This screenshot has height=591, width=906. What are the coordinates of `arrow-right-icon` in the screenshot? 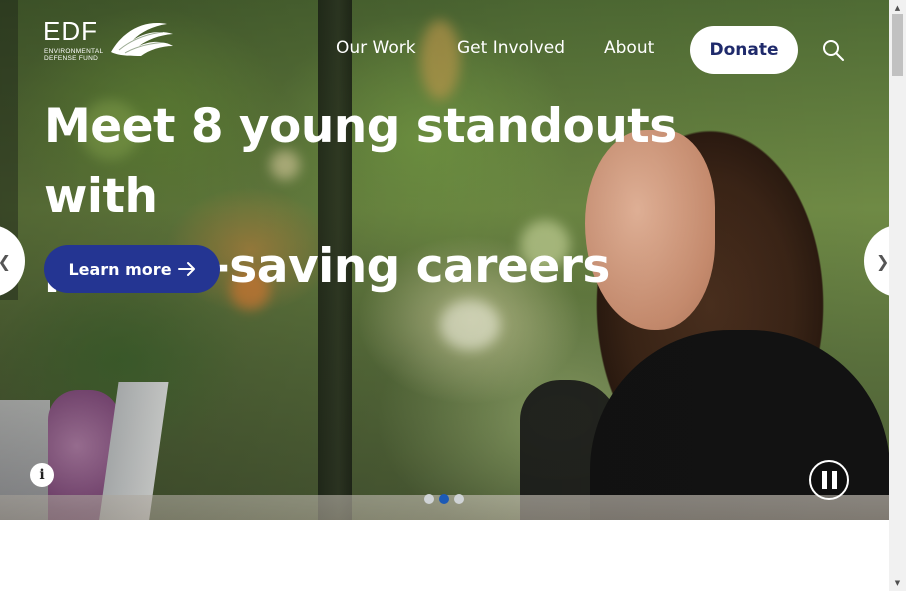 It's located at (186, 269).